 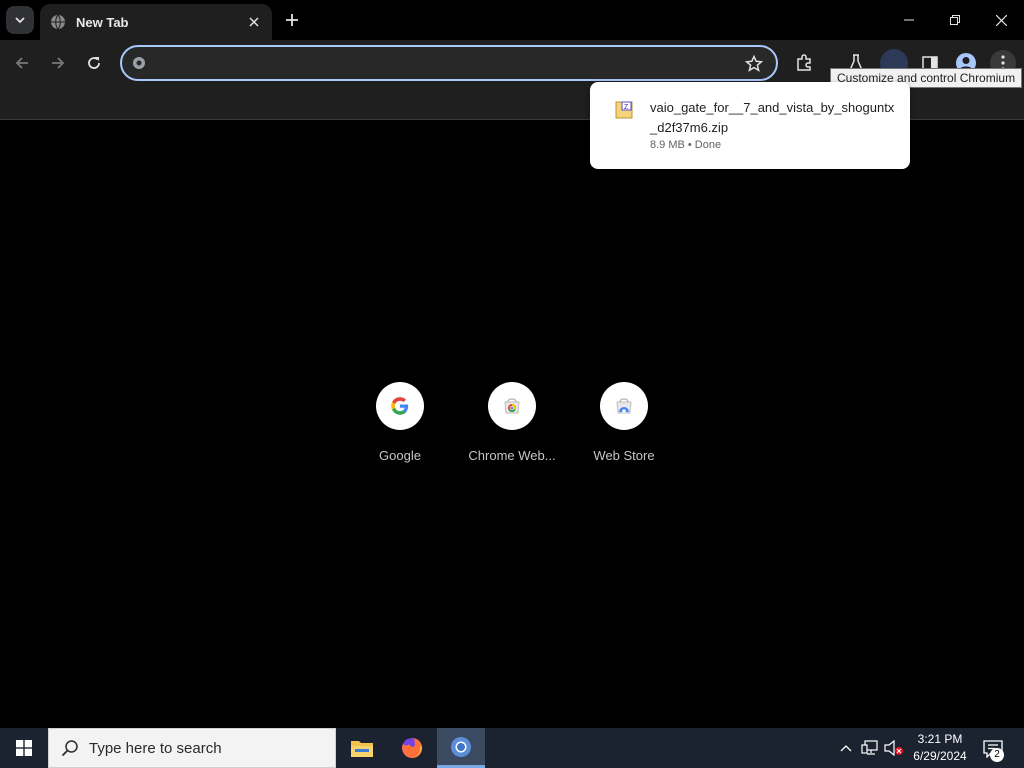 I want to click on chevron-up-icon, so click(x=846, y=748).